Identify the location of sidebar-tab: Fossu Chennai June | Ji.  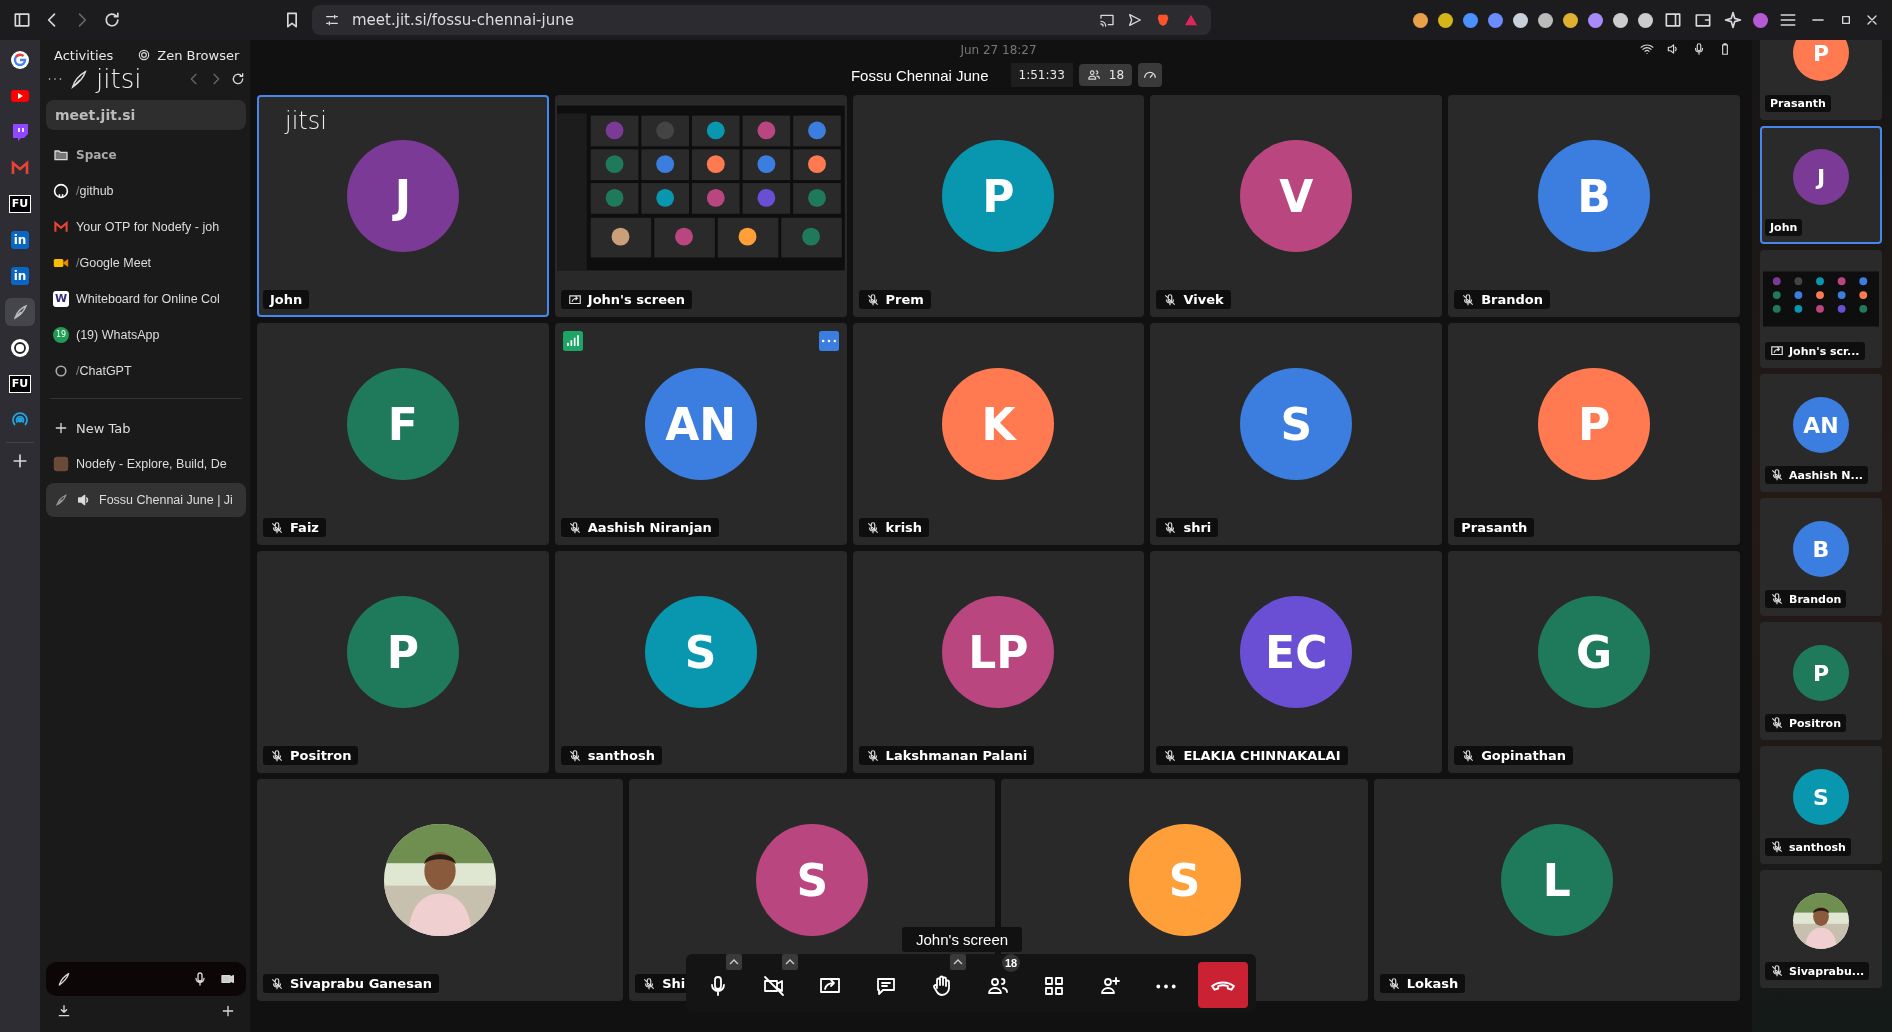
(146, 500).